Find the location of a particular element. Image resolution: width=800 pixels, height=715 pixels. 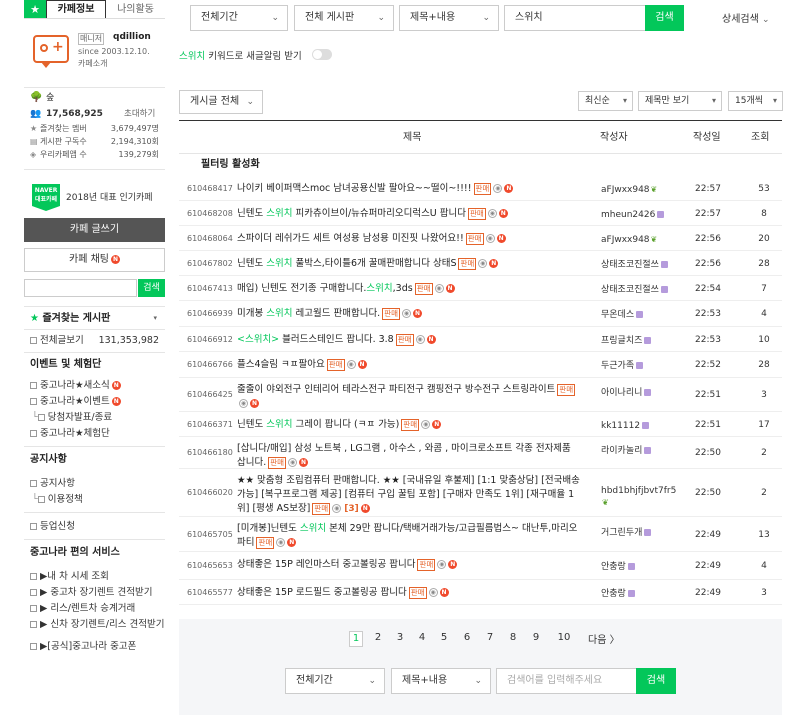

post-author: mheun2426 is located at coordinates (640, 215).